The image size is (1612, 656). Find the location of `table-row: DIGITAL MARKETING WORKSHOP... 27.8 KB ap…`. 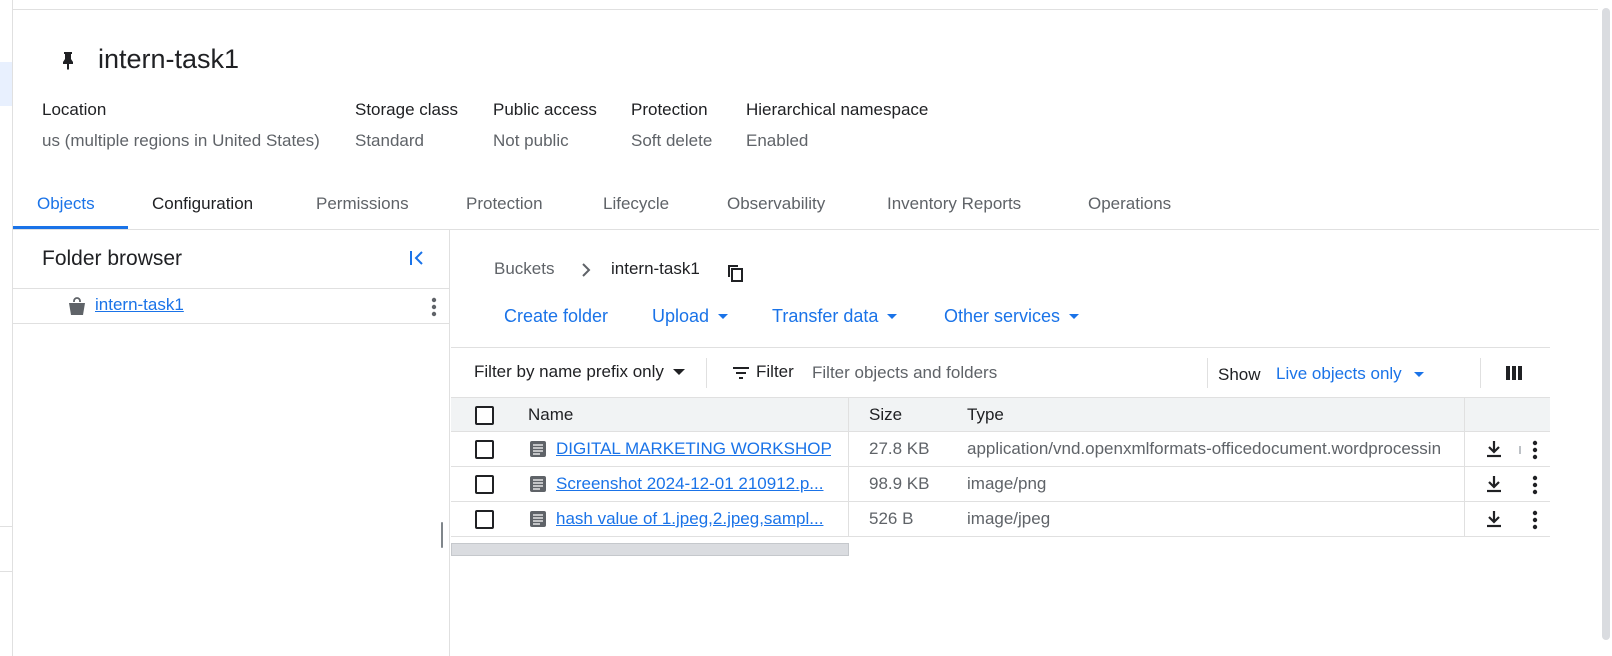

table-row: DIGITAL MARKETING WORKSHOP... 27.8 KB ap… is located at coordinates (1000, 449).